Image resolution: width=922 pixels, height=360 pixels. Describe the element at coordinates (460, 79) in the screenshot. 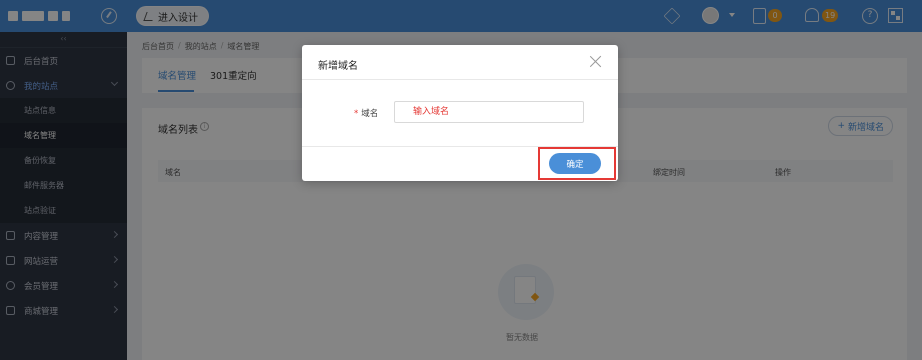

I see `divider` at that location.